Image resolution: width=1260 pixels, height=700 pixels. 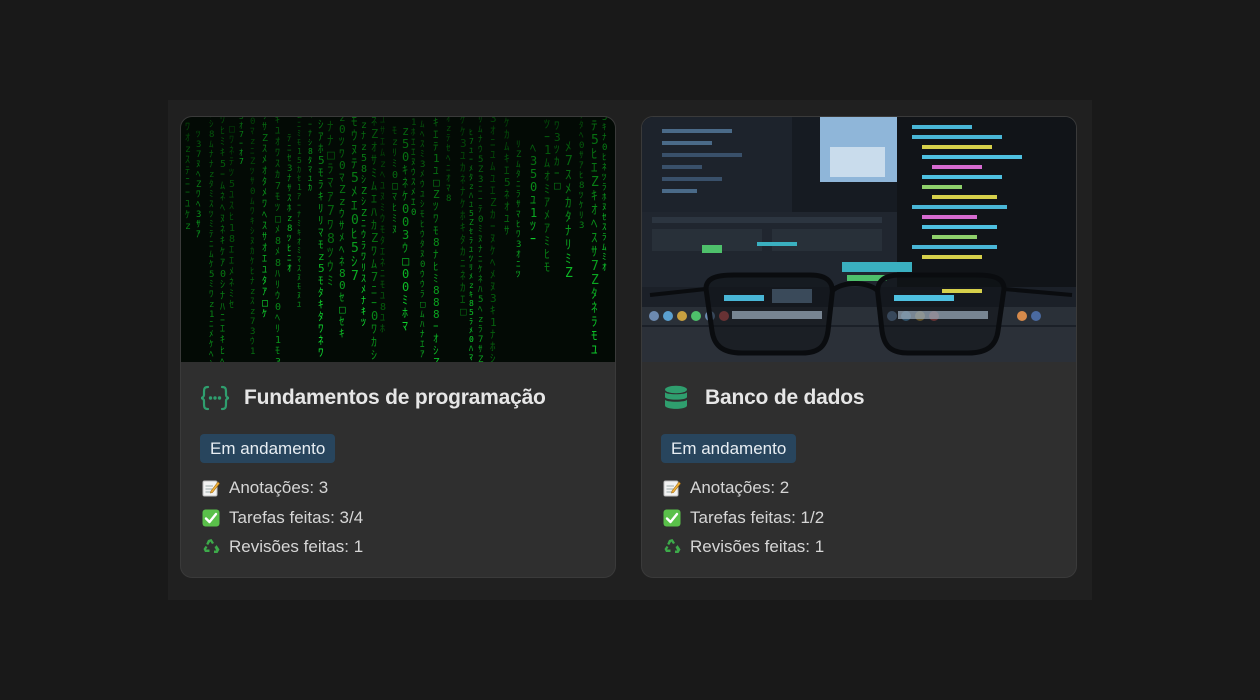 What do you see at coordinates (395, 398) in the screenshot?
I see `card-title: Fundamentos de programação` at bounding box center [395, 398].